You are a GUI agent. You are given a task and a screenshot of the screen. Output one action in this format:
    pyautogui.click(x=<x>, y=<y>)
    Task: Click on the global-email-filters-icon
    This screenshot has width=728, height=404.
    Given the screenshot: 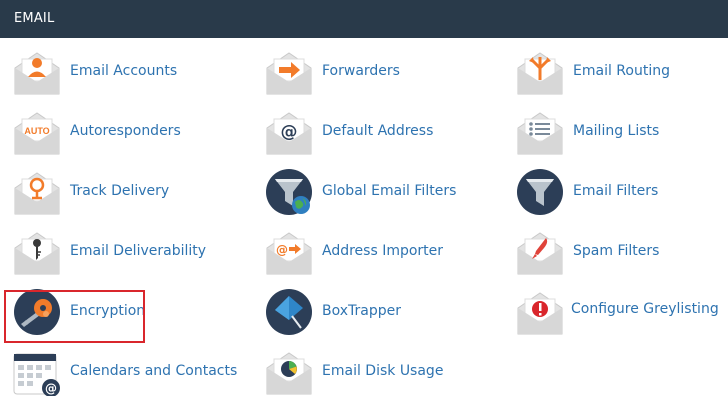 What is the action you would take?
    pyautogui.click(x=289, y=192)
    